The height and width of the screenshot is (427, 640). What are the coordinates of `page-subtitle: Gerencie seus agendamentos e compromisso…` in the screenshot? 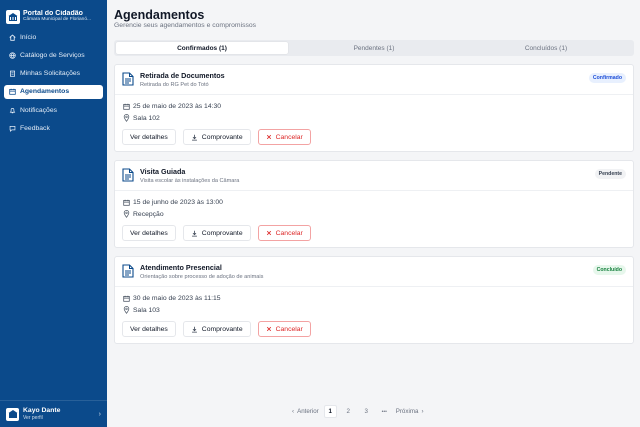 It's located at (185, 25).